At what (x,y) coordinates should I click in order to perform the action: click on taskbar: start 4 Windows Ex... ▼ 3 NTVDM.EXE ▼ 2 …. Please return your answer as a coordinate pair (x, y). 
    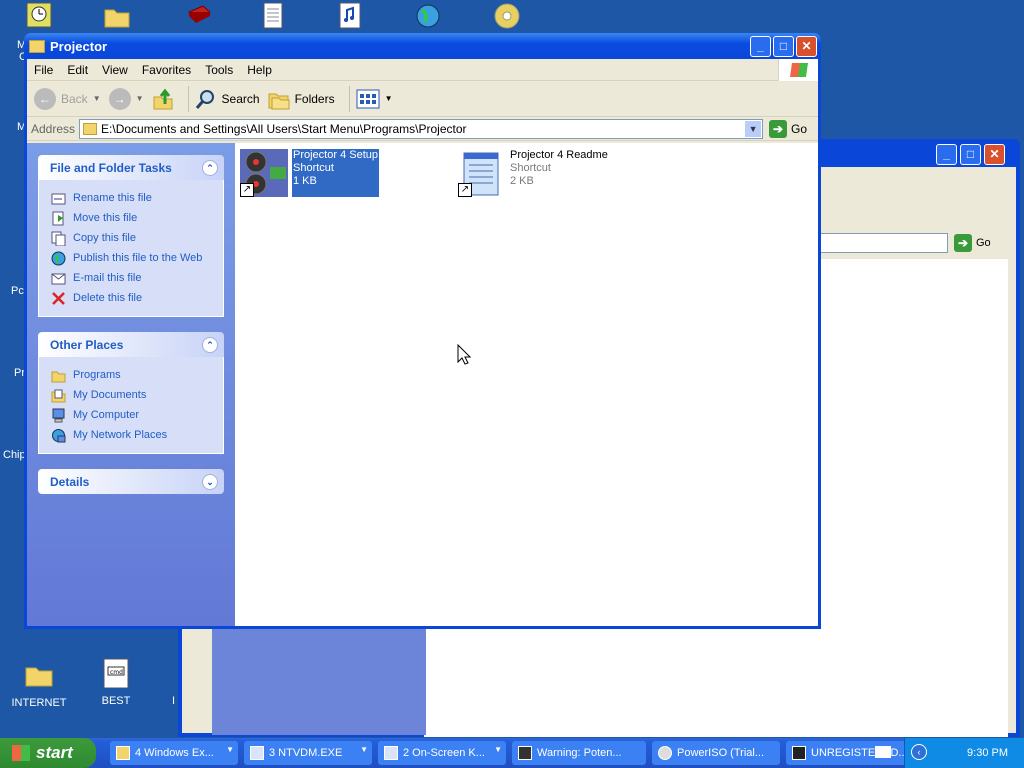
    Looking at the image, I should click on (512, 753).